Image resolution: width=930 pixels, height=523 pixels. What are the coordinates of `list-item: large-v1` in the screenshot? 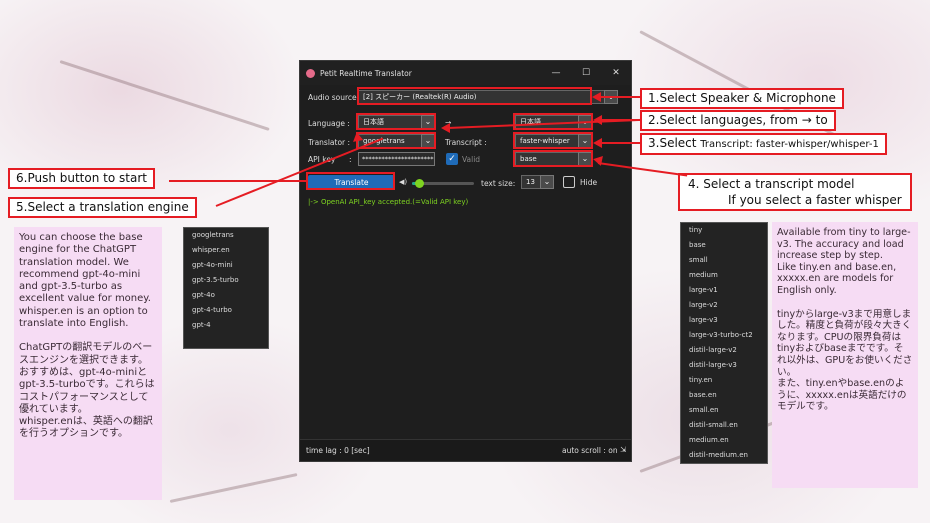 It's located at (724, 290).